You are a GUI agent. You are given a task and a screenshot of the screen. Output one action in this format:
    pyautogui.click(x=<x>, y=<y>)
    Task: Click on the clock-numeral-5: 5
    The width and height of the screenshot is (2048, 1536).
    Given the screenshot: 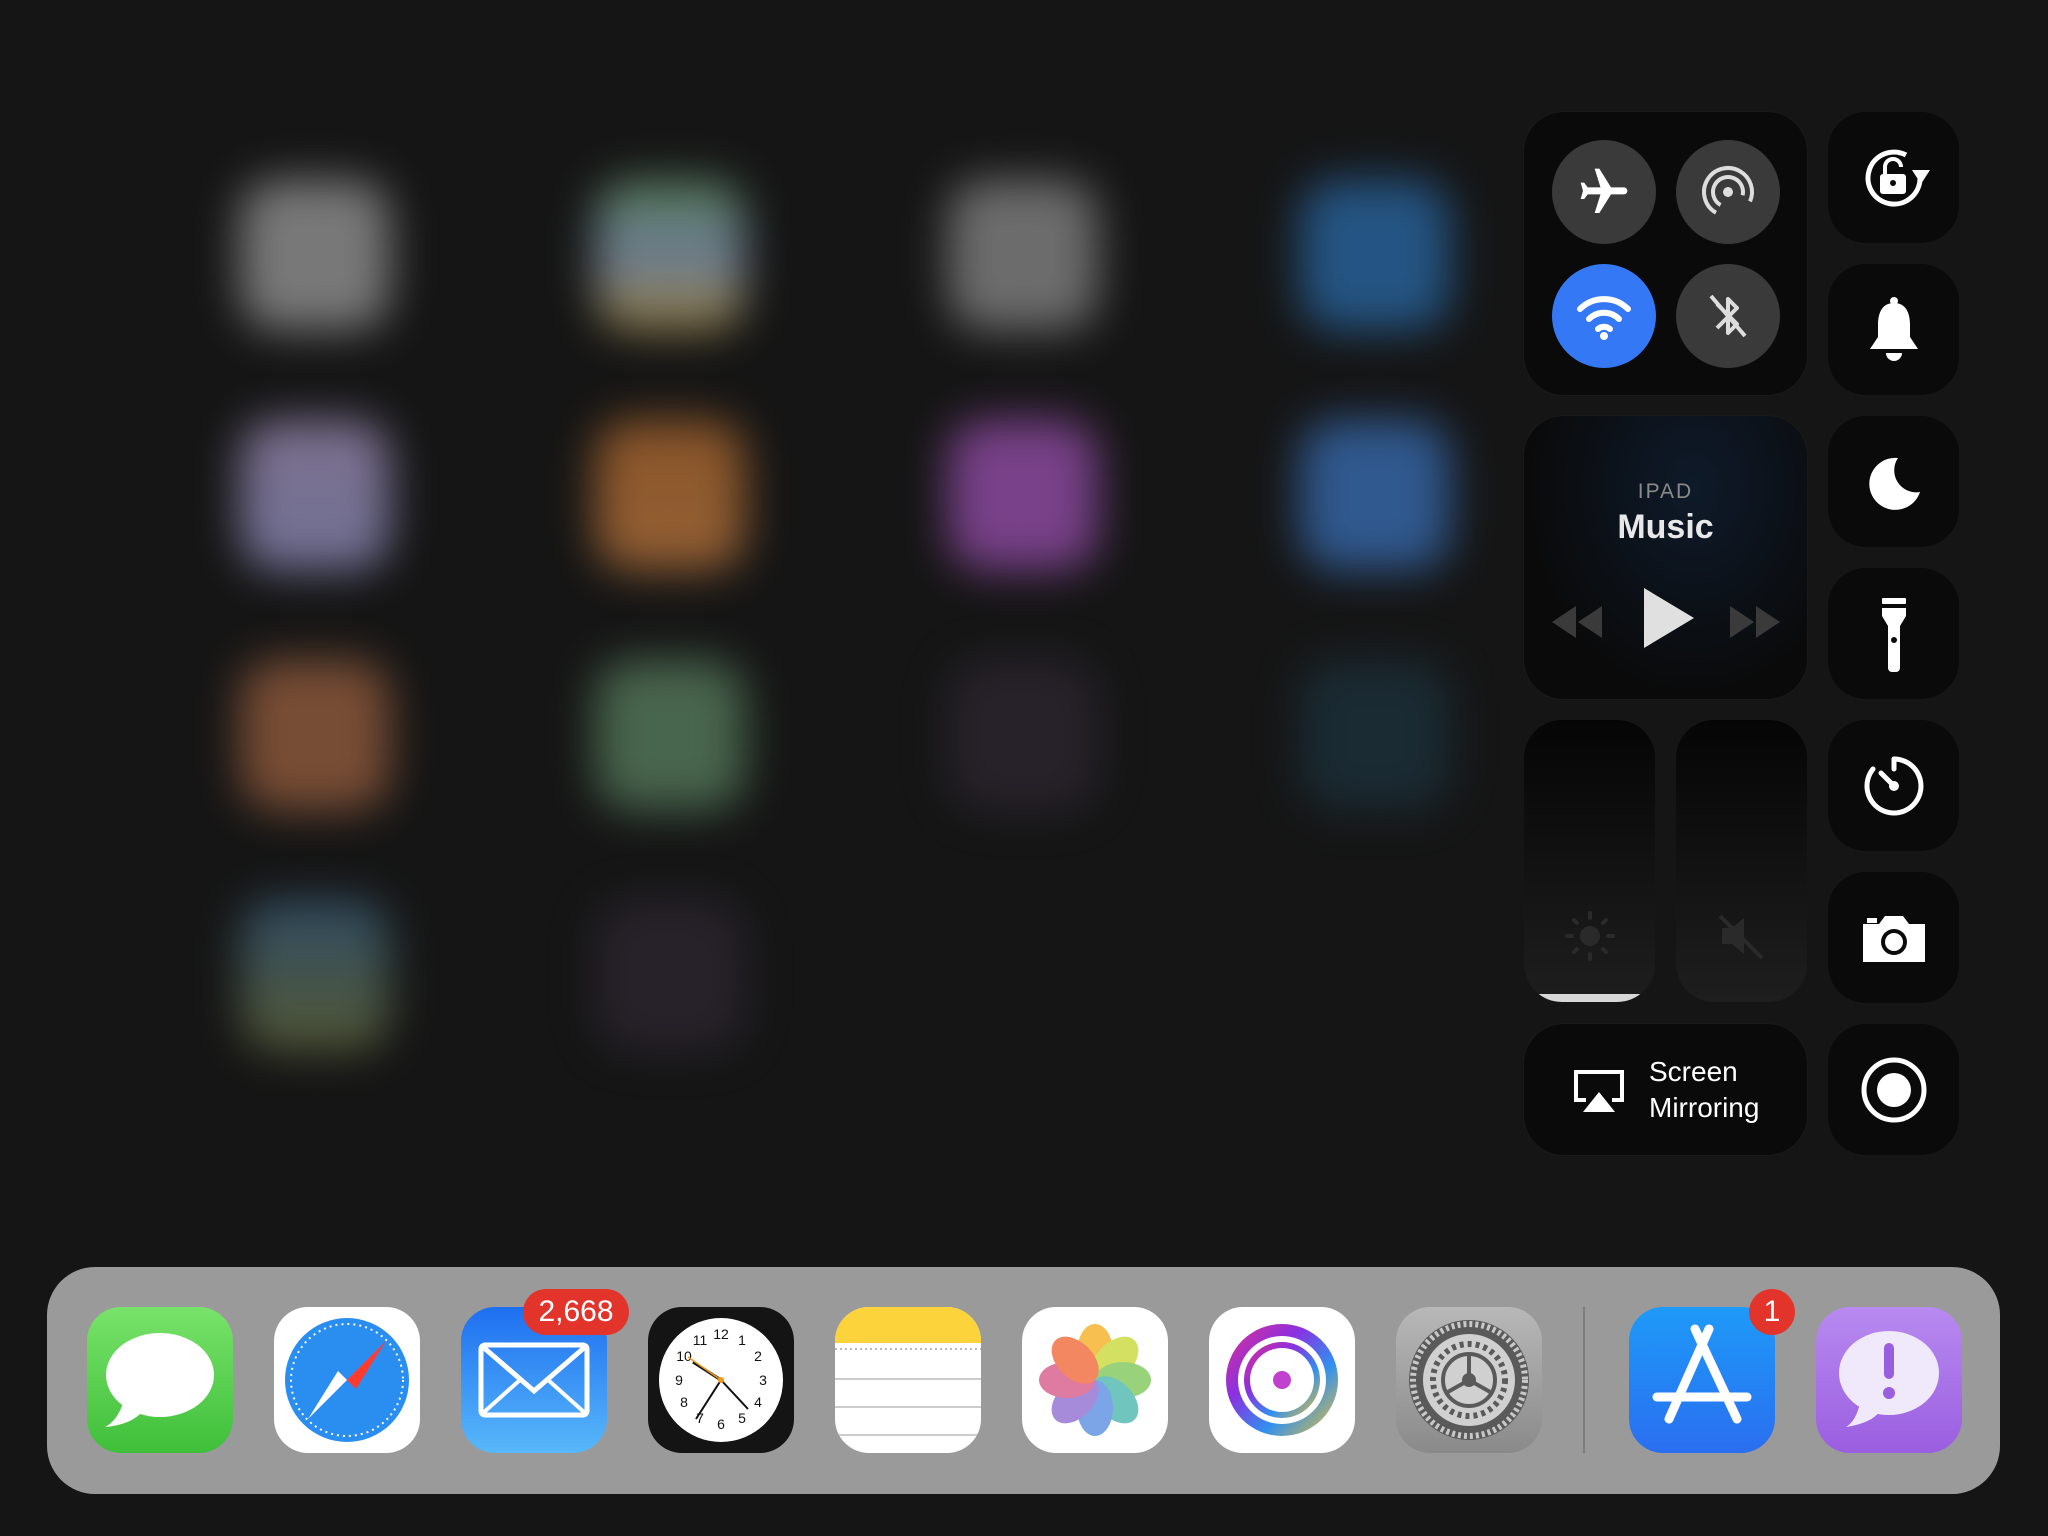 What is the action you would take?
    pyautogui.click(x=742, y=1418)
    